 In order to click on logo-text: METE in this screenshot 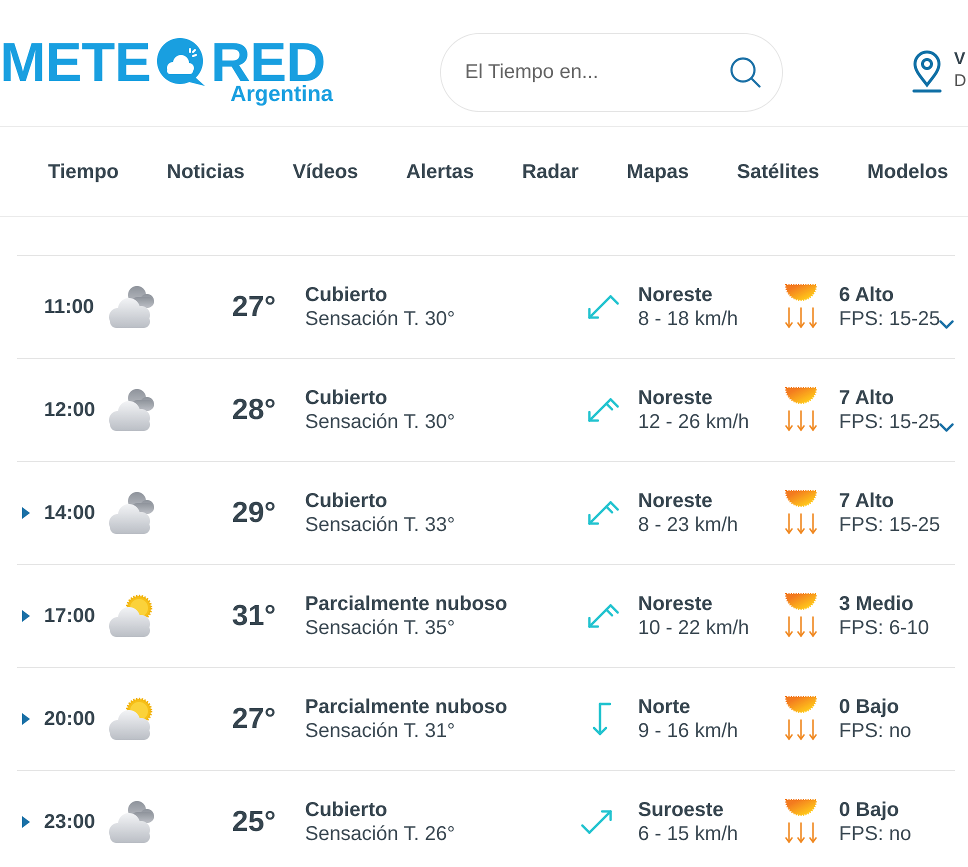, I will do `click(75, 62)`.